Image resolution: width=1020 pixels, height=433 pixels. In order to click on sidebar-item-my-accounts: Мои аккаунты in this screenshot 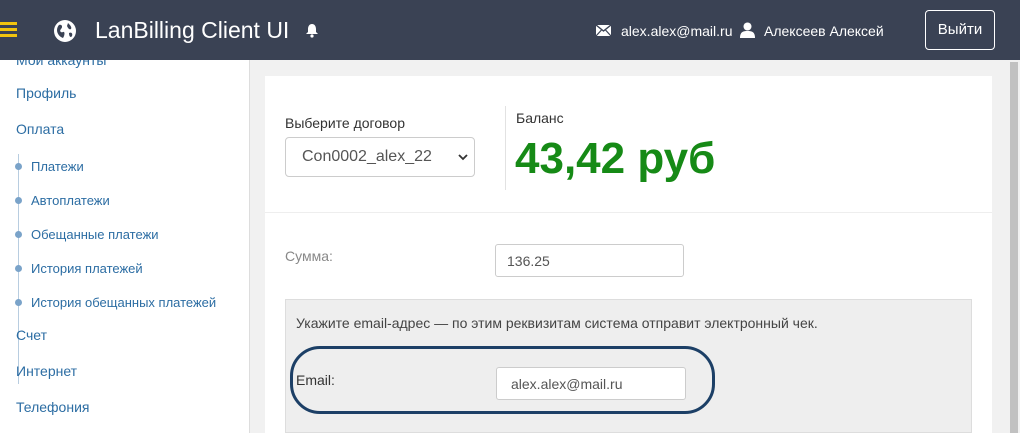, I will do `click(61, 64)`.